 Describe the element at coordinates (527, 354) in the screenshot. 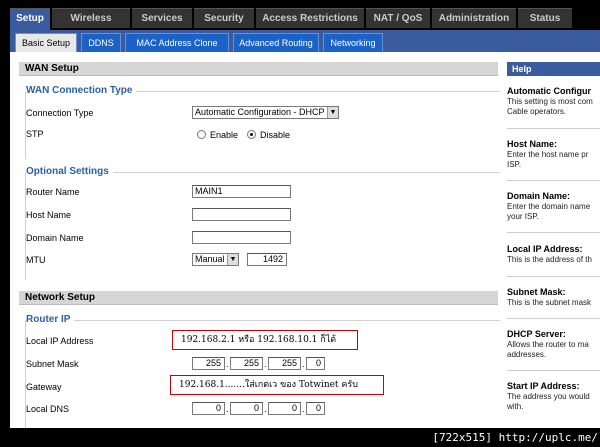

I see `help-item-desc: addresses.` at that location.